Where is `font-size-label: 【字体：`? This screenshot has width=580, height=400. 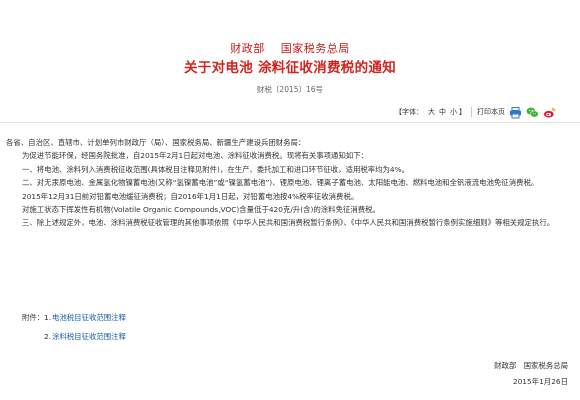 font-size-label: 【字体： is located at coordinates (409, 112).